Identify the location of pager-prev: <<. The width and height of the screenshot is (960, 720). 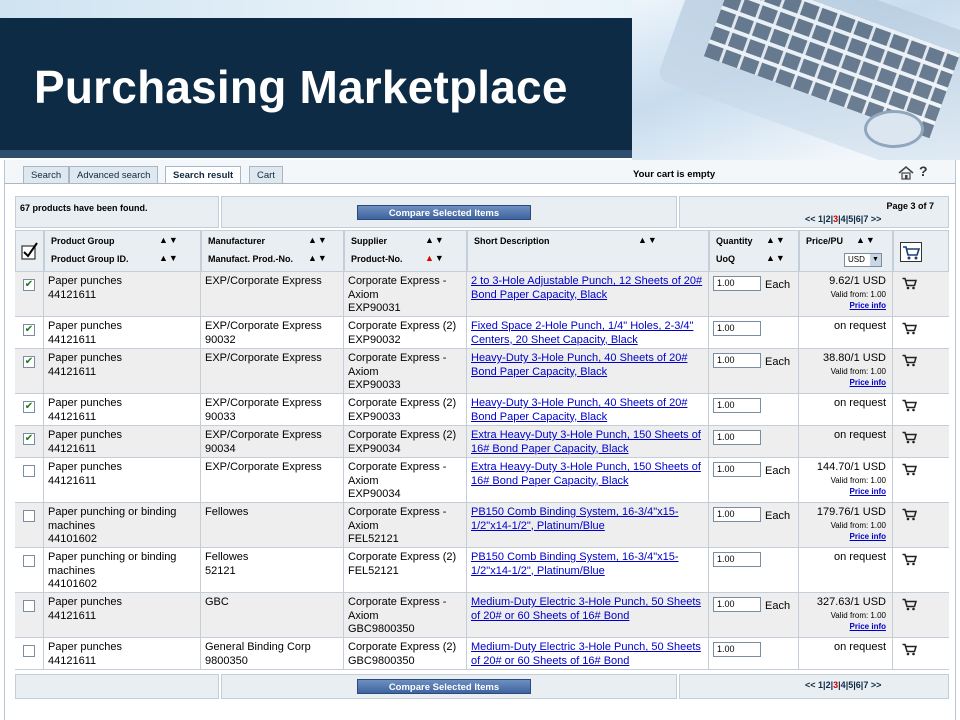
(810, 219).